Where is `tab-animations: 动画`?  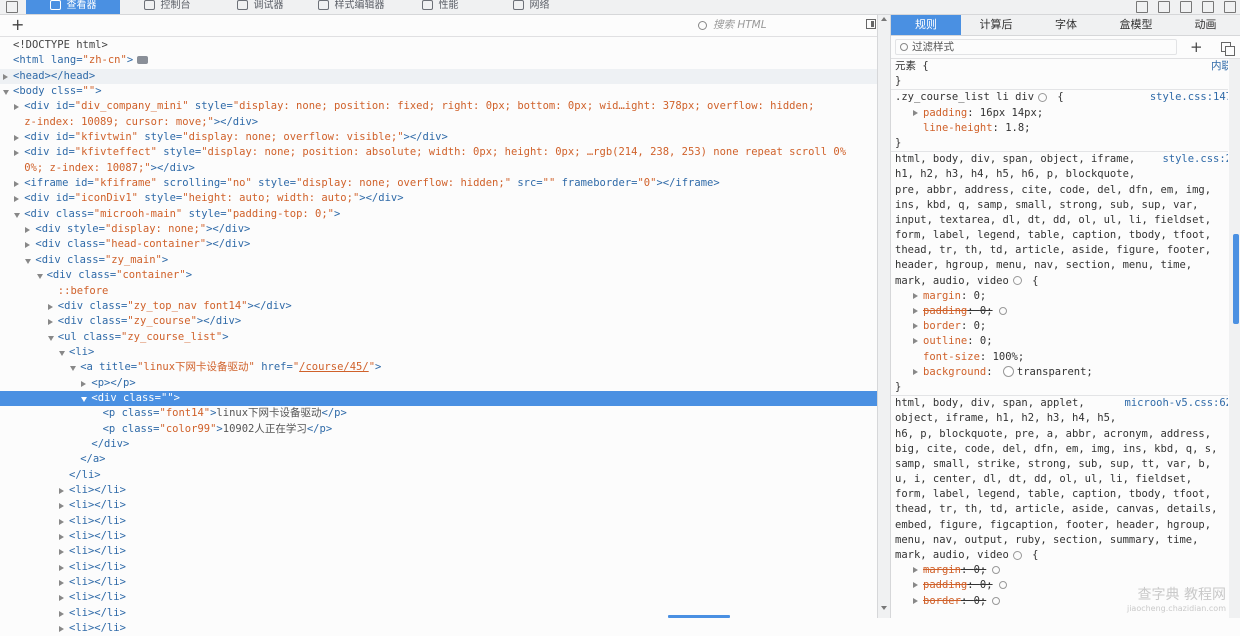 tab-animations: 动画 is located at coordinates (1205, 25).